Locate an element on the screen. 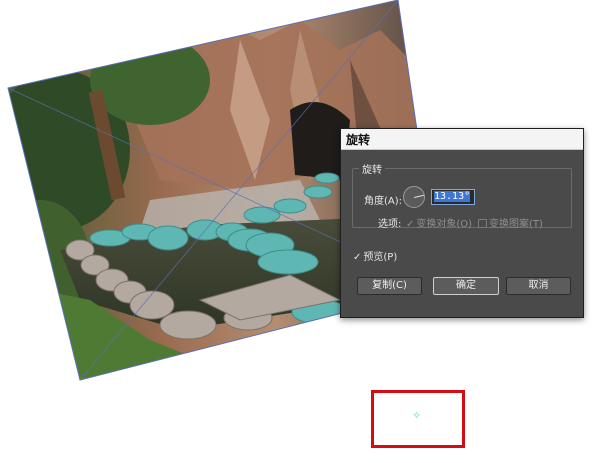  transform-objects-checkbox: ✓ 变换对象(O) is located at coordinates (439, 222).